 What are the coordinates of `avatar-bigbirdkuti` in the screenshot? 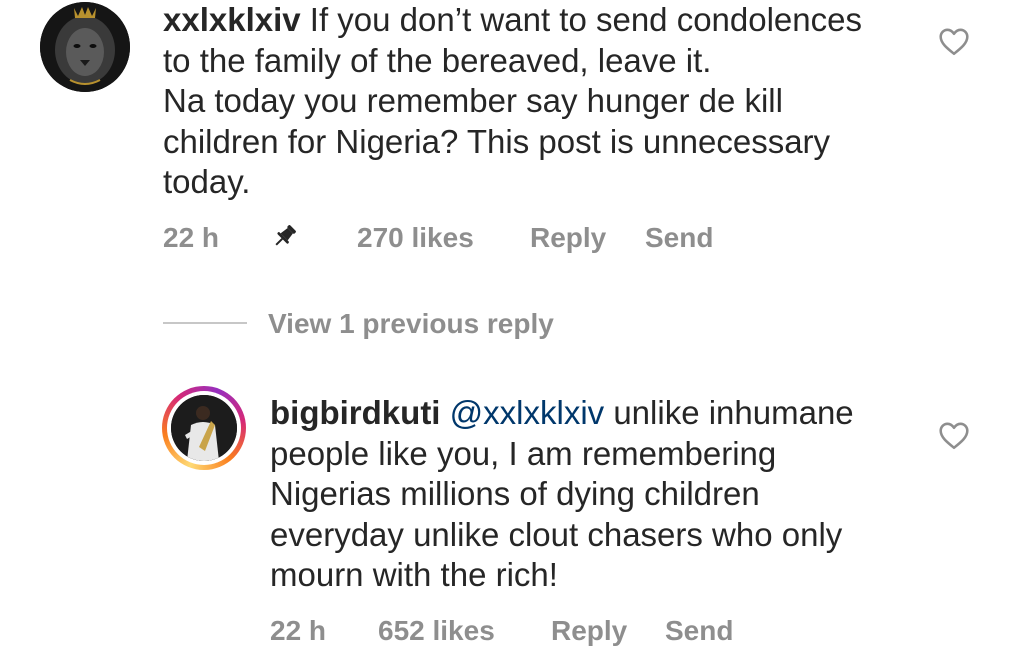 It's located at (204, 428).